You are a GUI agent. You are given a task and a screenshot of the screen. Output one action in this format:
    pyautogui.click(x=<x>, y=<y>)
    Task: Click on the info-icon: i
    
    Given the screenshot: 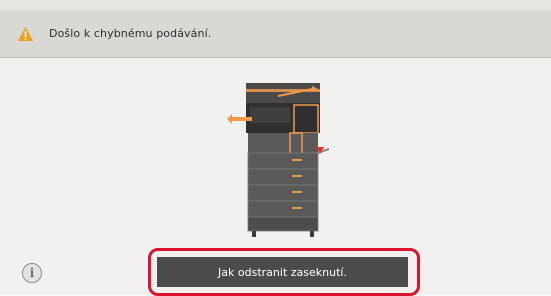 What is the action you would take?
    pyautogui.click(x=32, y=273)
    